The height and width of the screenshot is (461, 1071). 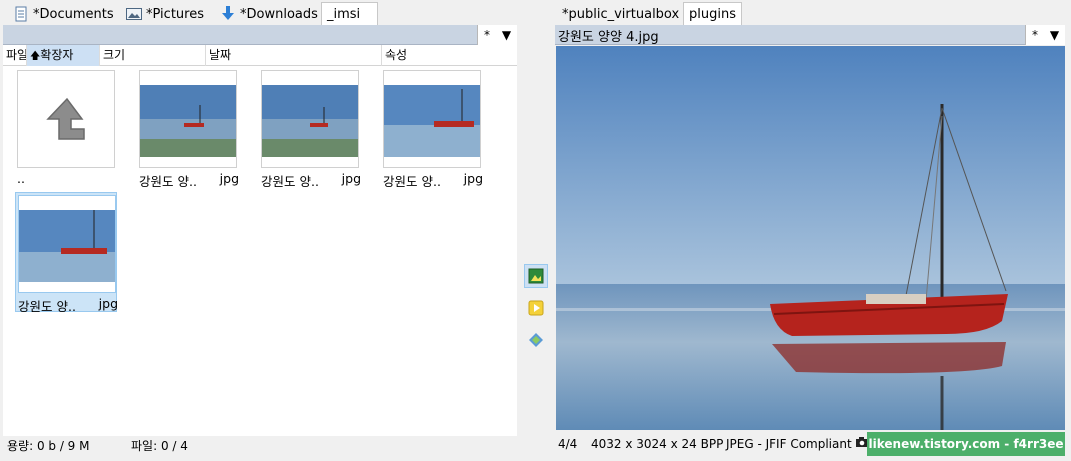 I want to click on tab-plugins: plugins, so click(x=712, y=14).